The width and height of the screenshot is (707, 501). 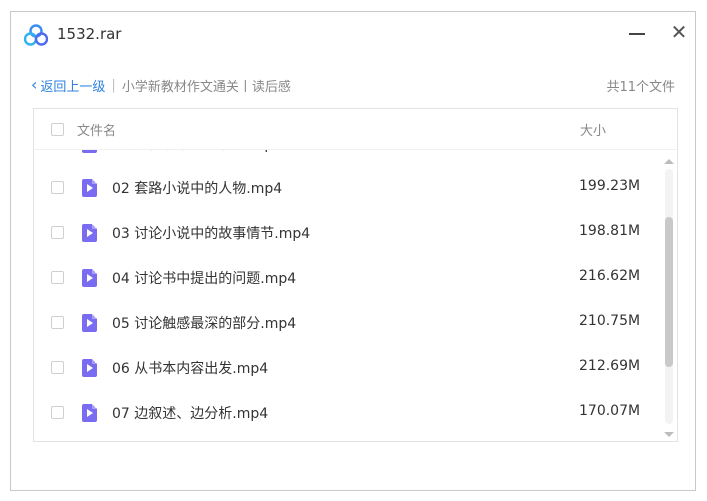 I want to click on window-title: 1532.rar, so click(x=89, y=34).